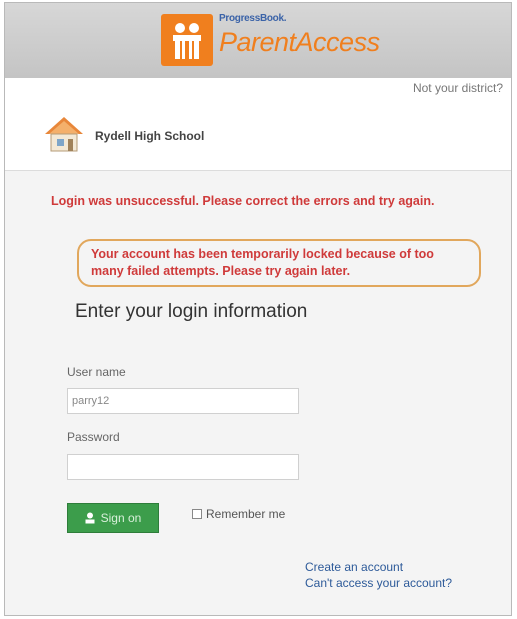  I want to click on house-icon, so click(64, 134).